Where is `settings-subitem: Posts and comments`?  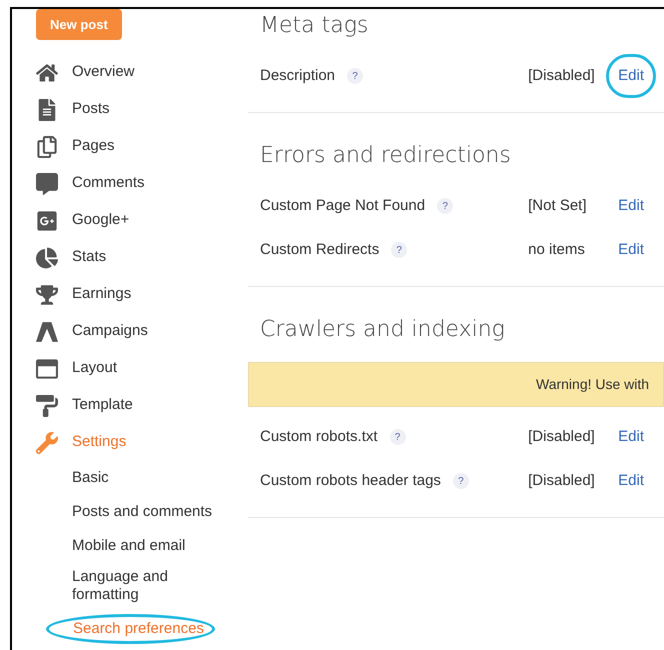 settings-subitem: Posts and comments is located at coordinates (152, 512).